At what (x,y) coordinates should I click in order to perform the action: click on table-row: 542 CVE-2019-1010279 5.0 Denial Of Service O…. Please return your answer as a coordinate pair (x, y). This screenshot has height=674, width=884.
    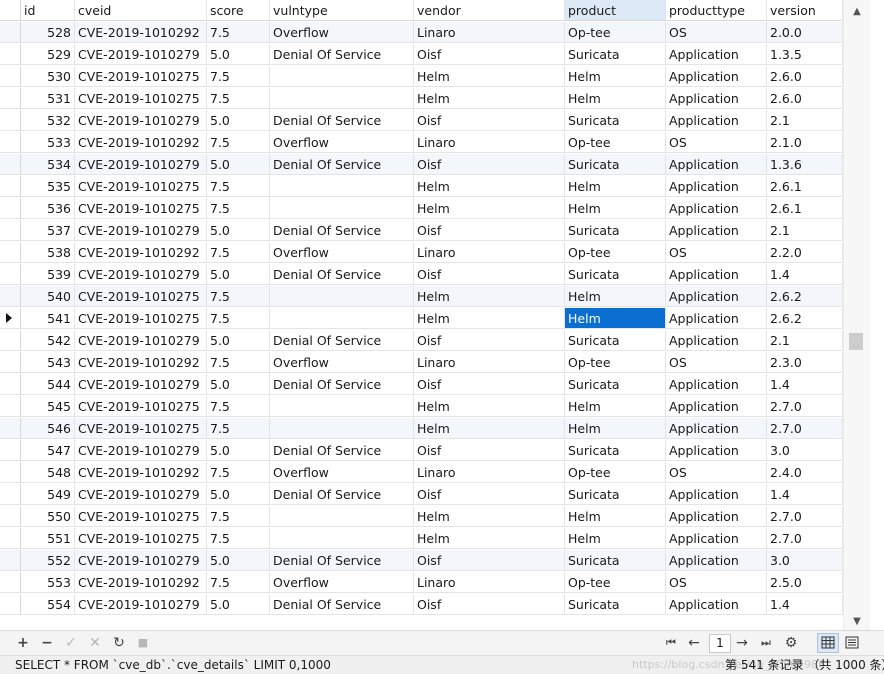
    Looking at the image, I should click on (421, 341).